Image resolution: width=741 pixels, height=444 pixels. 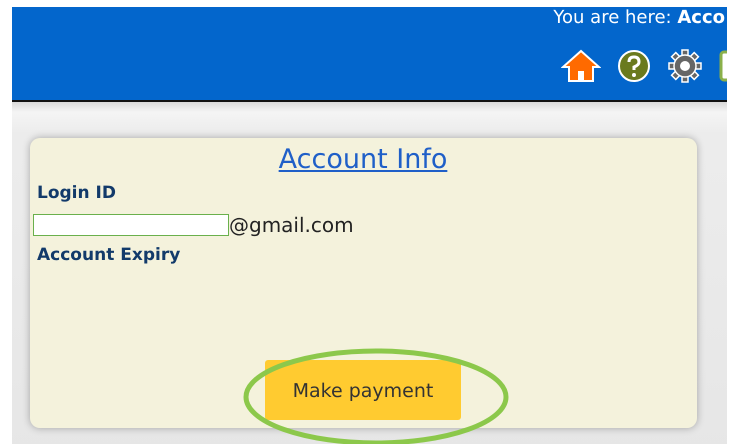 I want to click on help-icon, so click(x=634, y=66).